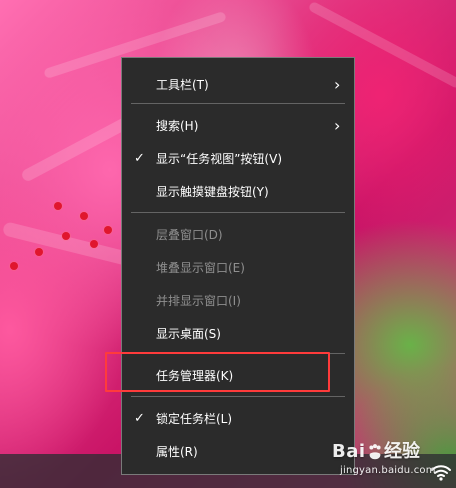 The image size is (456, 488). I want to click on menu-item-label: 锁定任务栏(L), so click(194, 419).